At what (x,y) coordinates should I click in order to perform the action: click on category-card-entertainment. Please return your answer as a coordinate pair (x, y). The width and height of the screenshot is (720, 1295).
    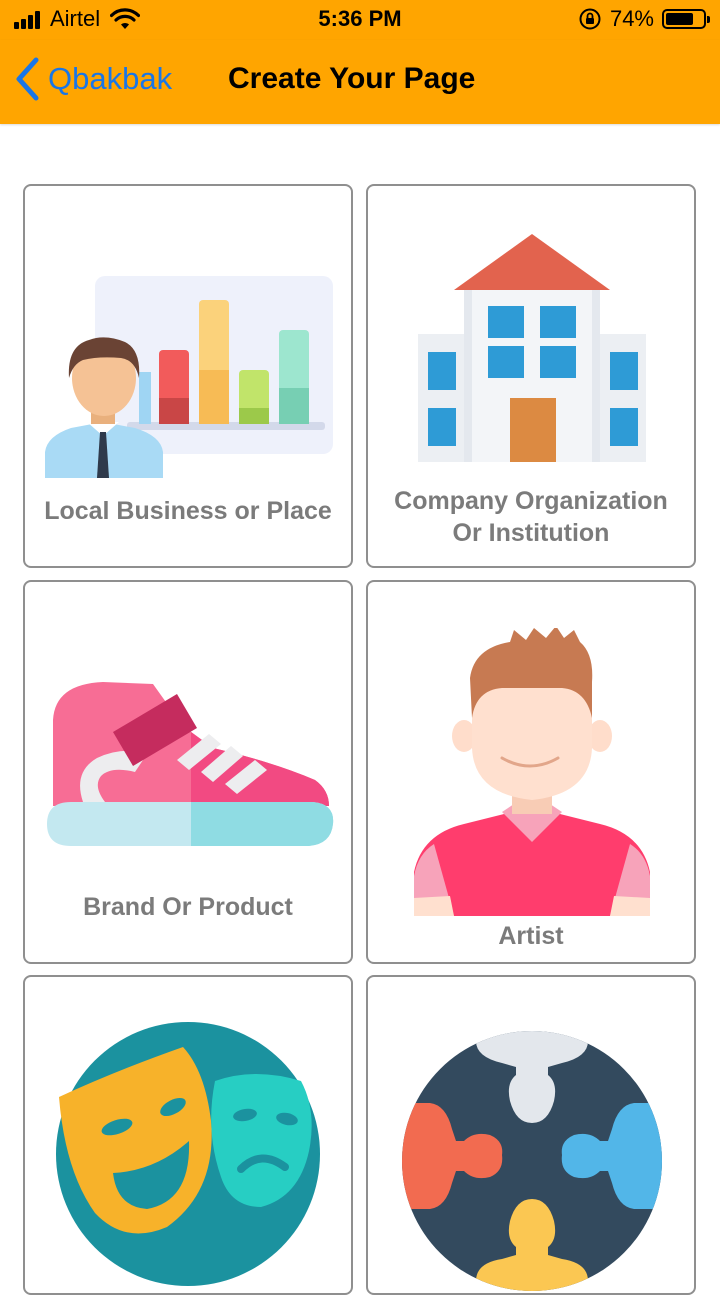
    Looking at the image, I should click on (188, 1135).